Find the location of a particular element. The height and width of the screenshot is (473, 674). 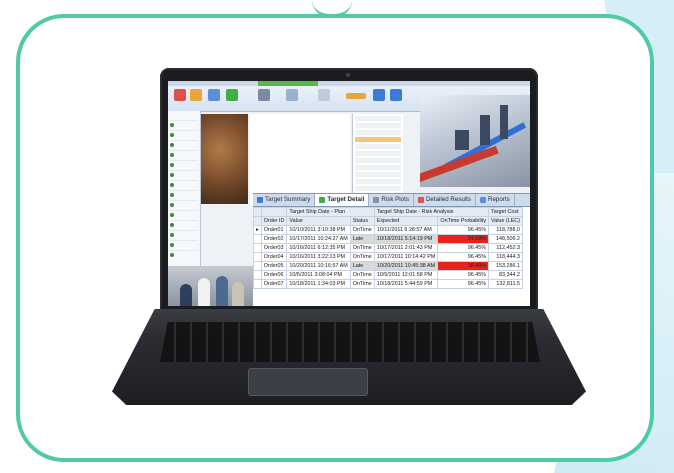

document-canvas is located at coordinates (331, 161).